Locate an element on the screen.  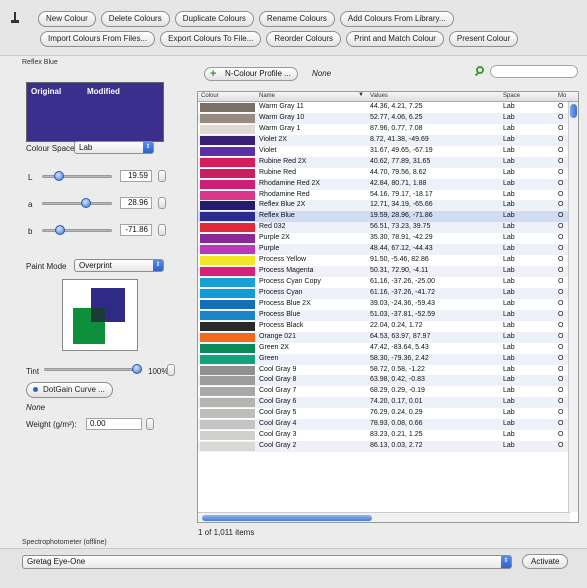
col-name: Name is located at coordinates (267, 96).